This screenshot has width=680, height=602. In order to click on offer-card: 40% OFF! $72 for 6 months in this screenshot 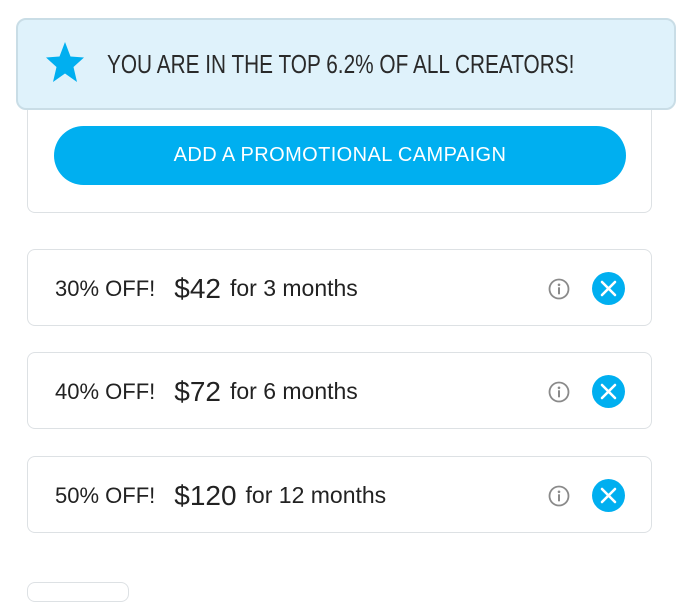, I will do `click(339, 390)`.